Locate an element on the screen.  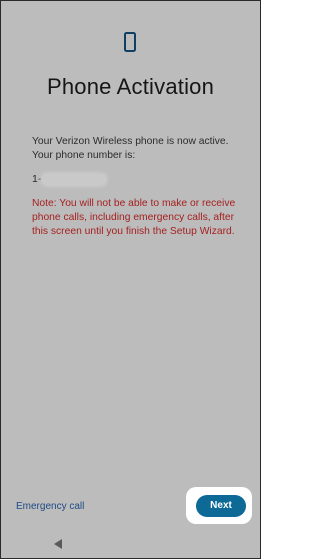
phone-number-redacted is located at coordinates (74, 179).